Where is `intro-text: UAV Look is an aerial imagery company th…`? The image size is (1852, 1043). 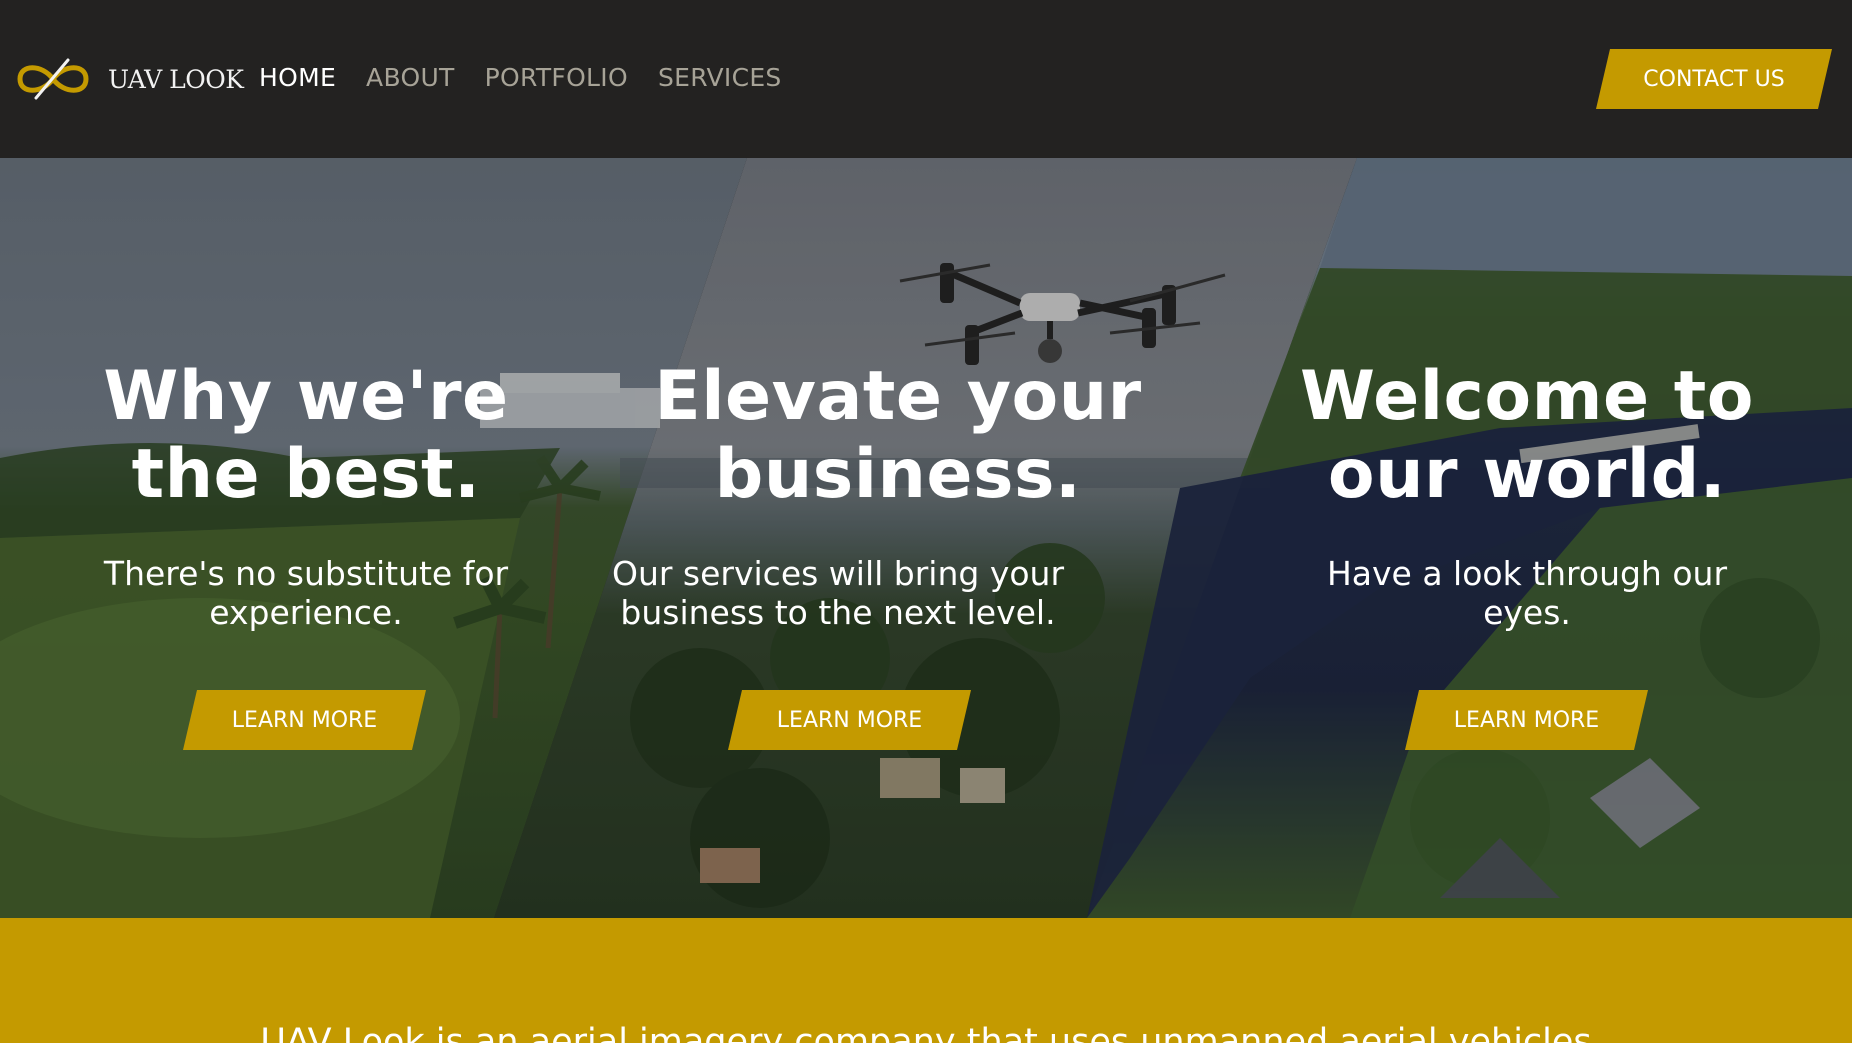 intro-text: UAV Look is an aerial imagery company th… is located at coordinates (926, 1032).